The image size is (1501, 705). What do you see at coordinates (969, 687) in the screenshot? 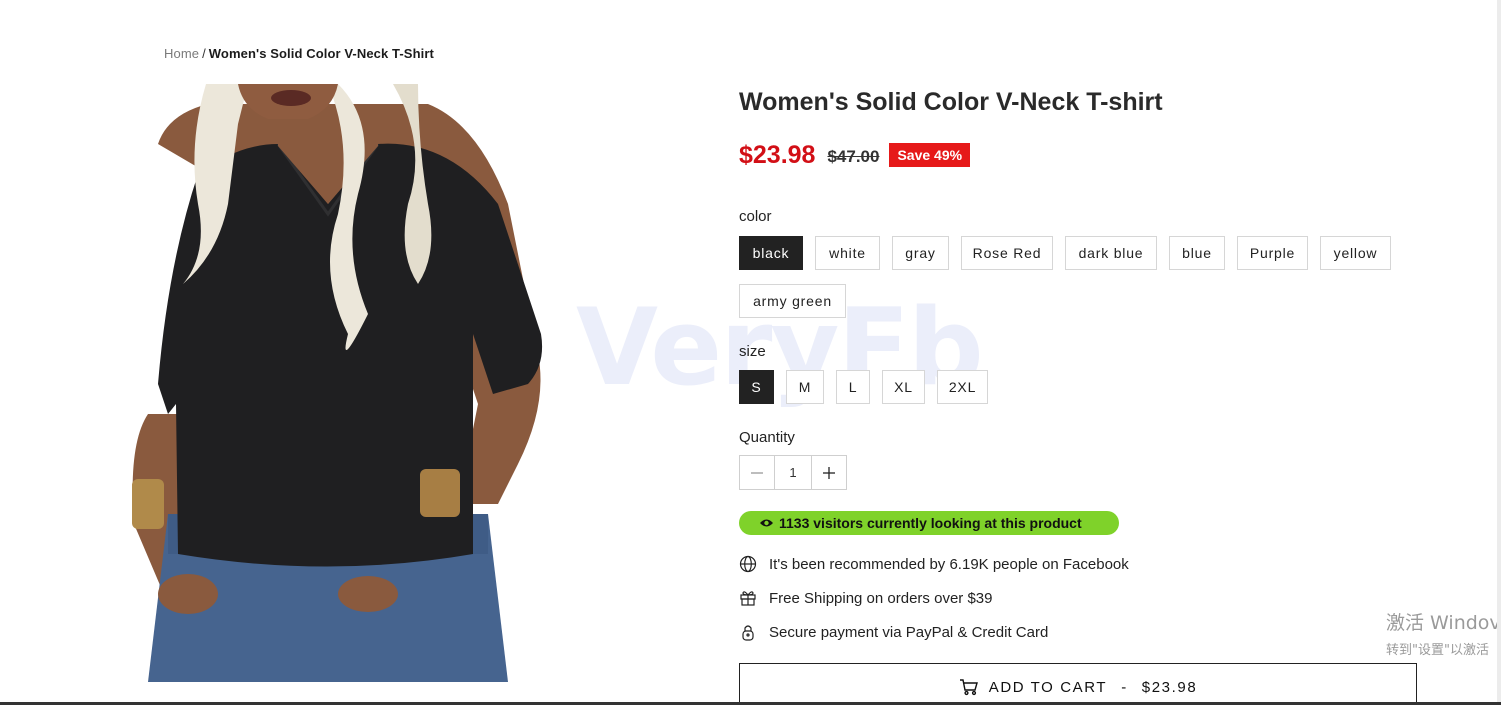
I see `cart-icon` at bounding box center [969, 687].